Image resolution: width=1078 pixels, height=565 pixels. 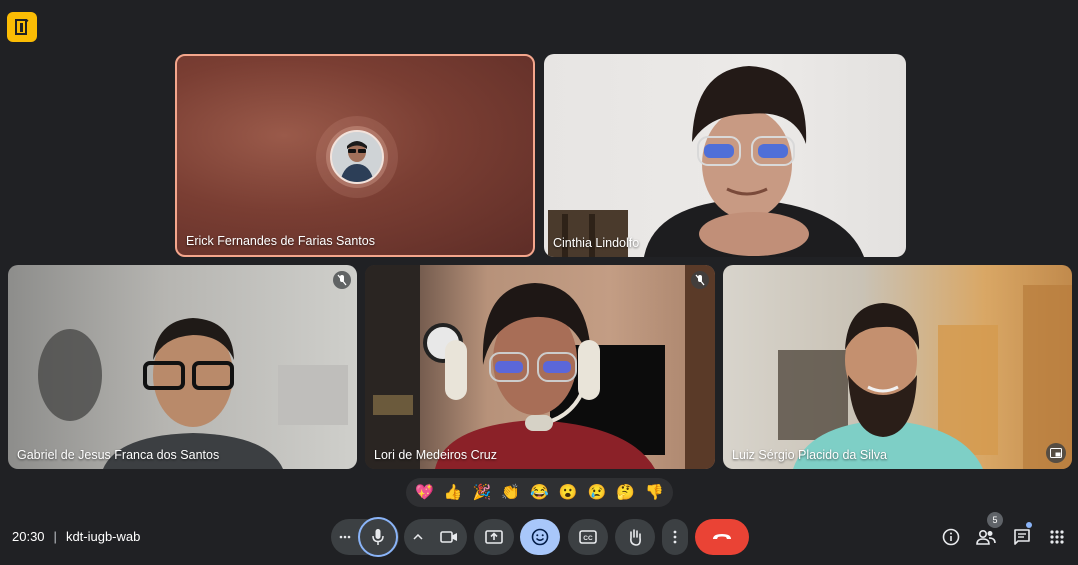 I want to click on info-icon, so click(x=951, y=537).